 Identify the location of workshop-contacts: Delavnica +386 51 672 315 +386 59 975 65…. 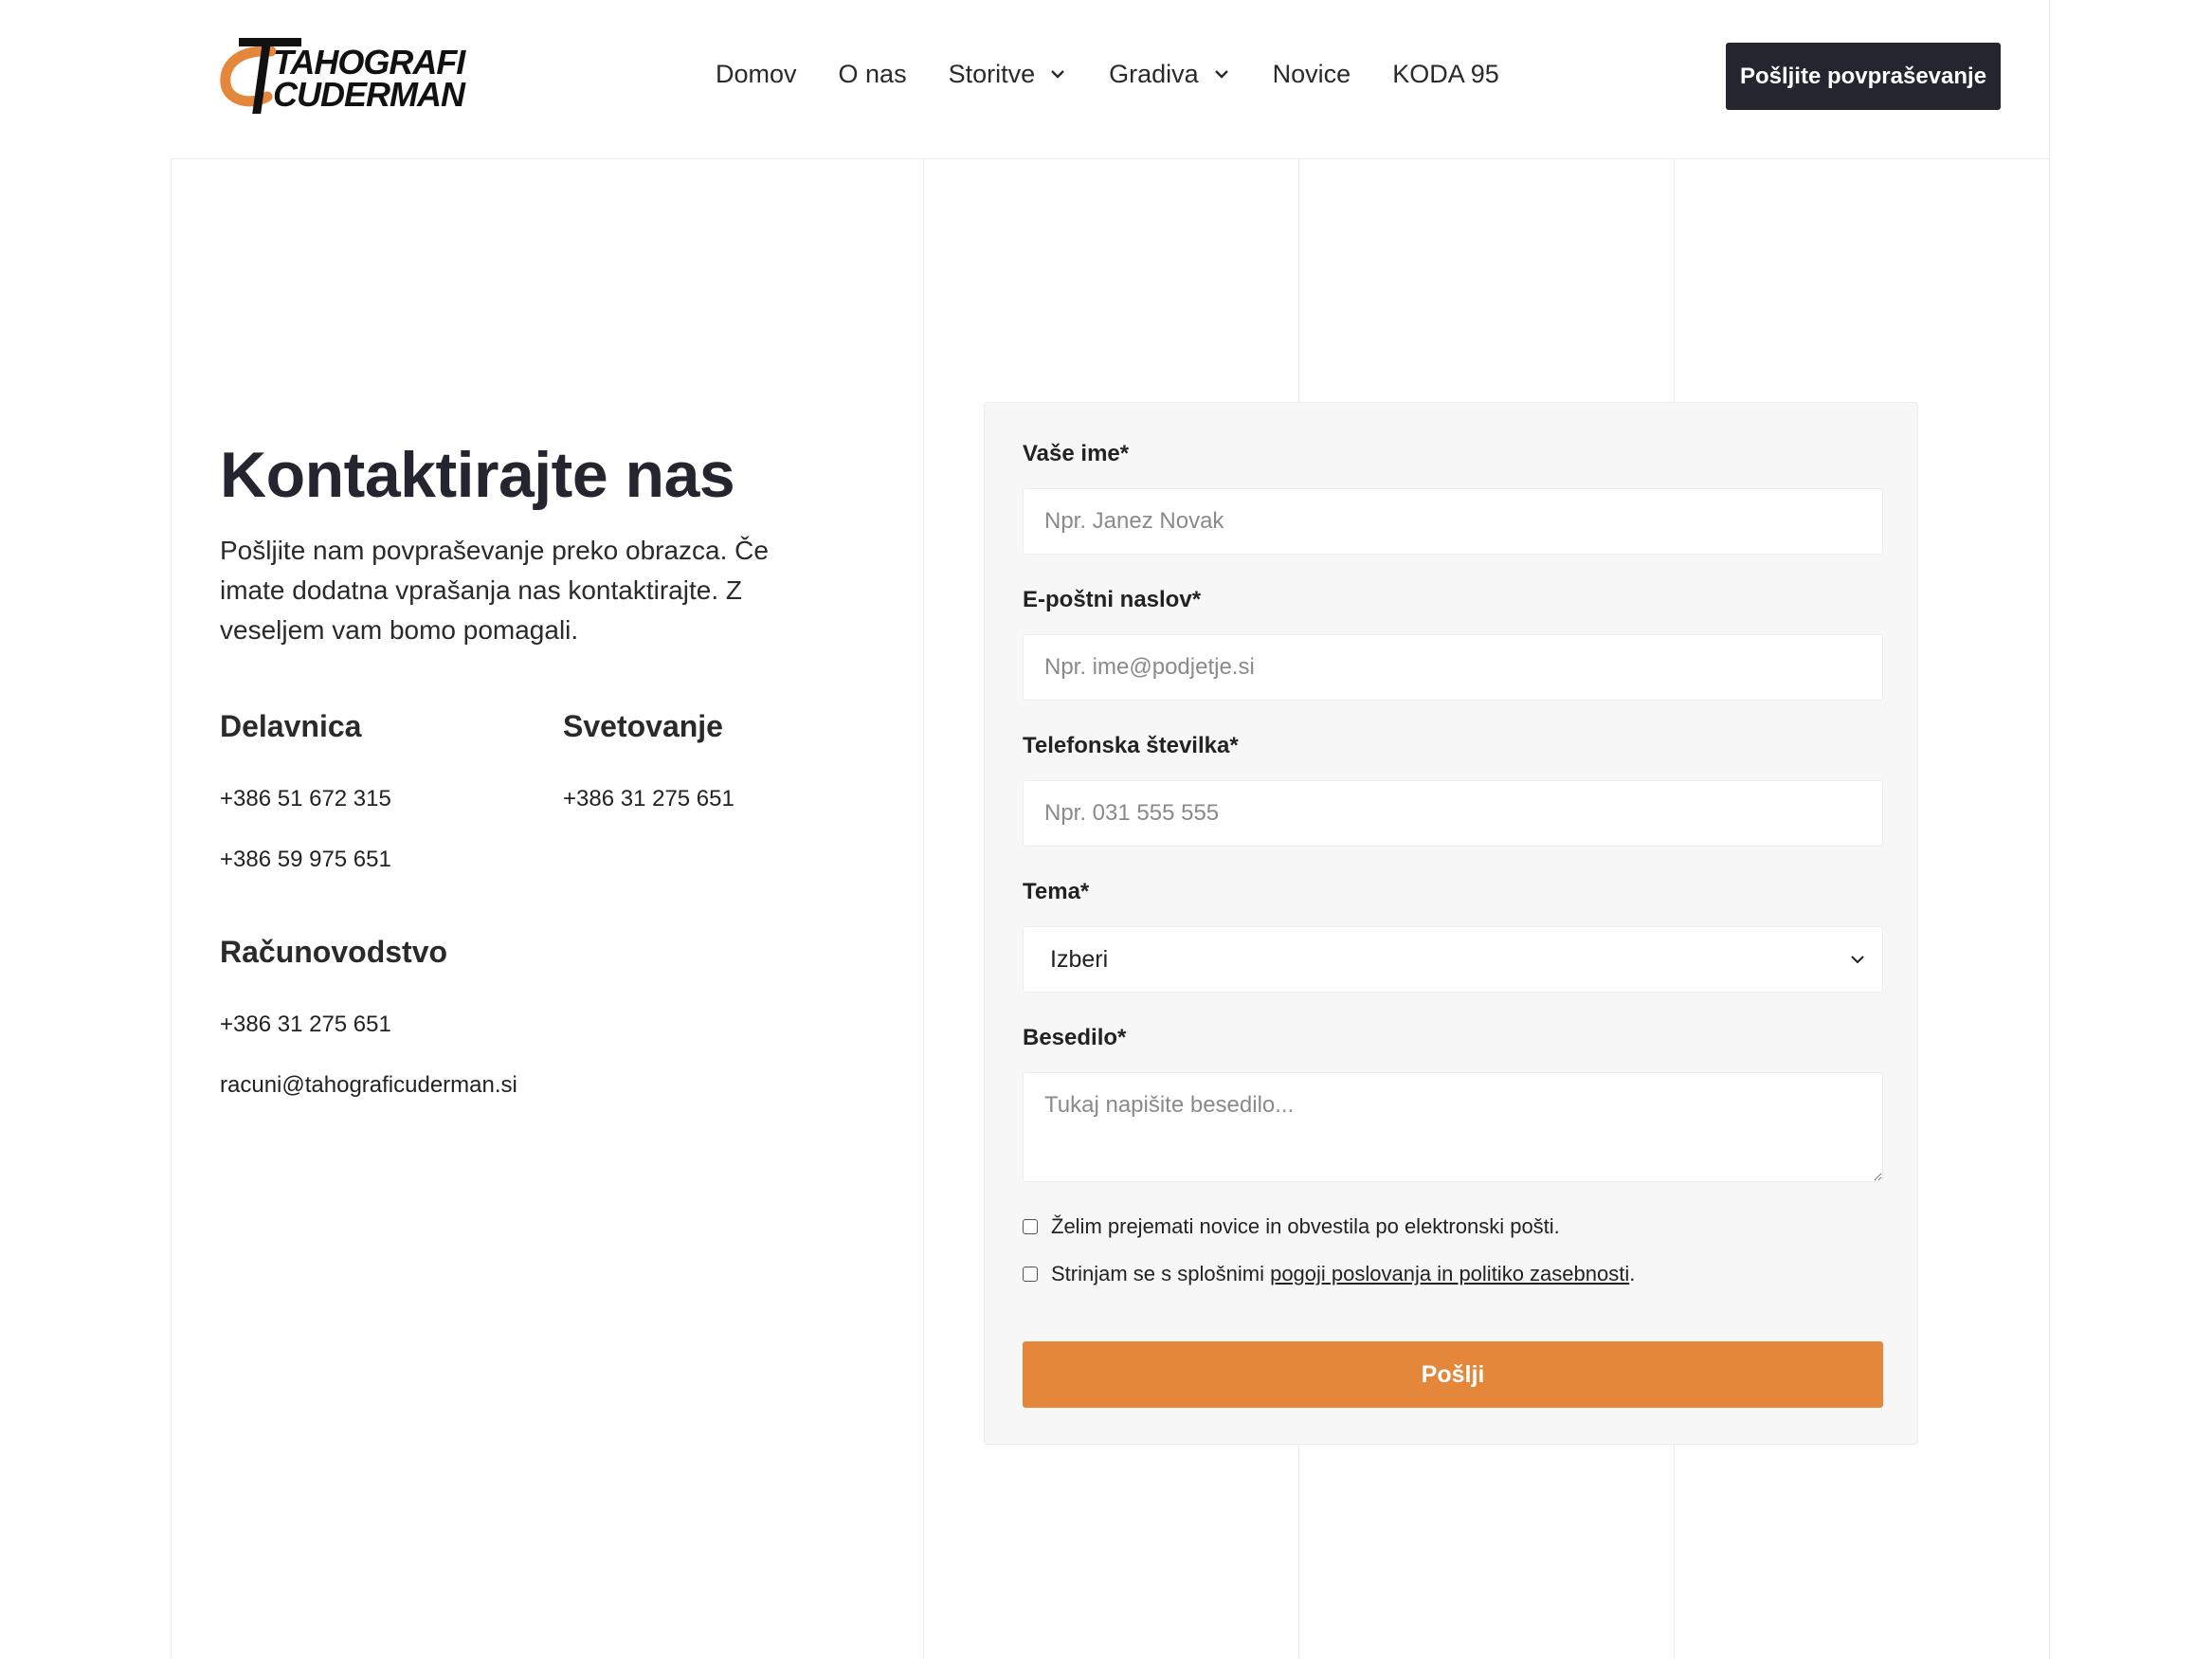
(381, 789).